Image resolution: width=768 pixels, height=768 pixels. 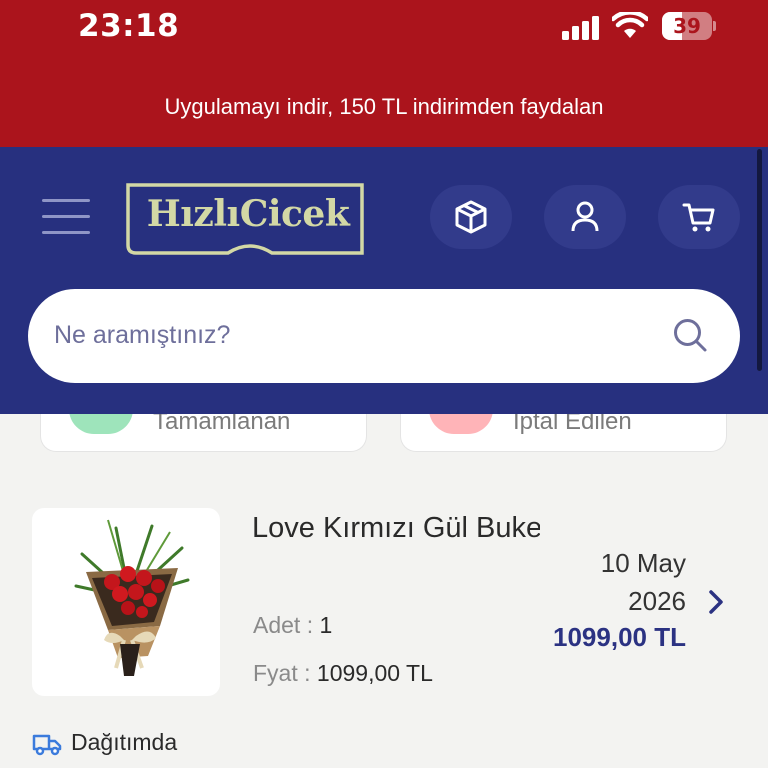 I want to click on search-bar, so click(x=384, y=336).